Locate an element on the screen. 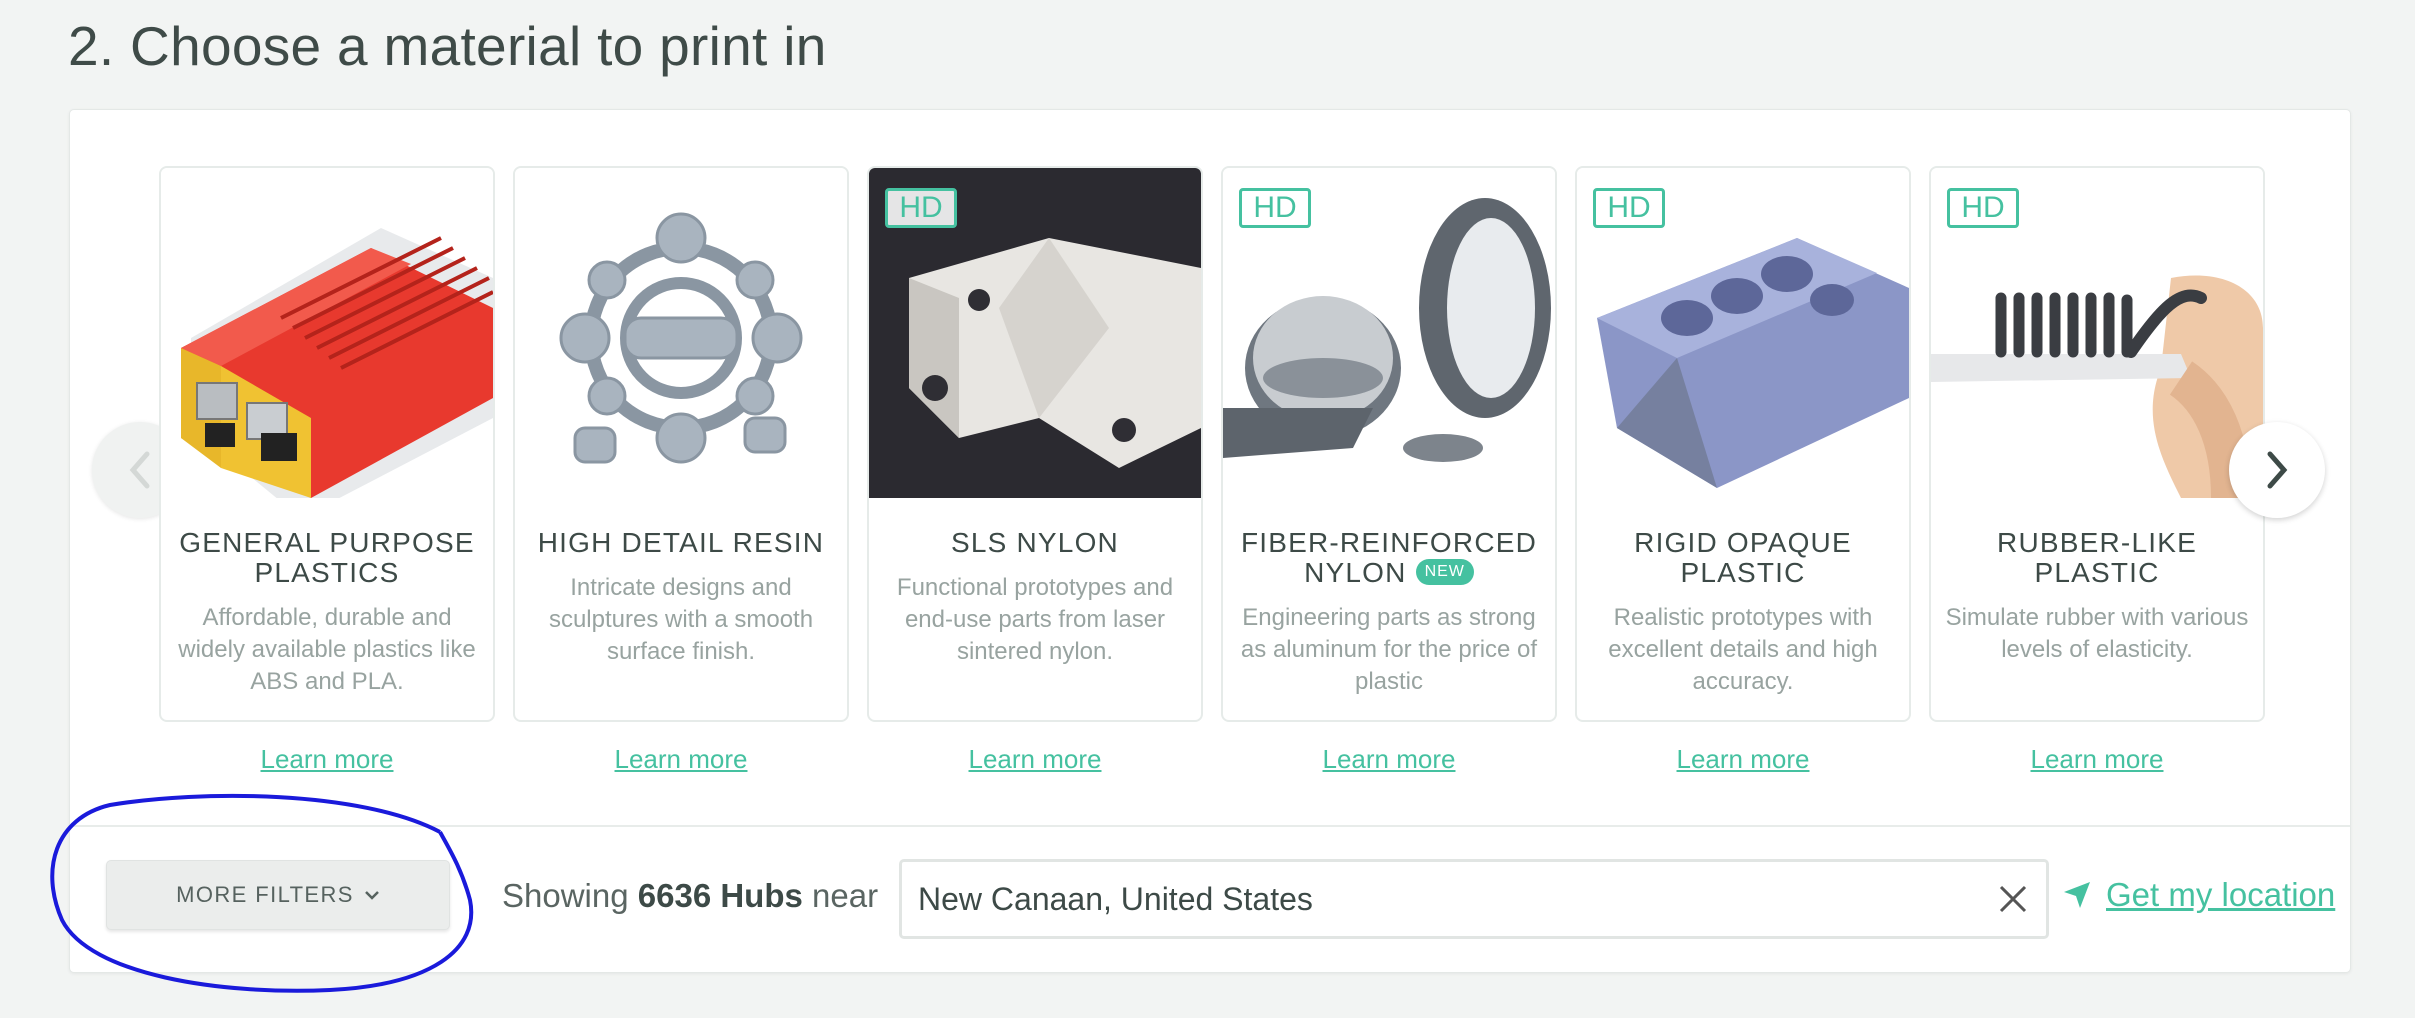 Image resolution: width=2415 pixels, height=1018 pixels. card-title: RIGID OPAQUE PLASTIC is located at coordinates (1743, 557).